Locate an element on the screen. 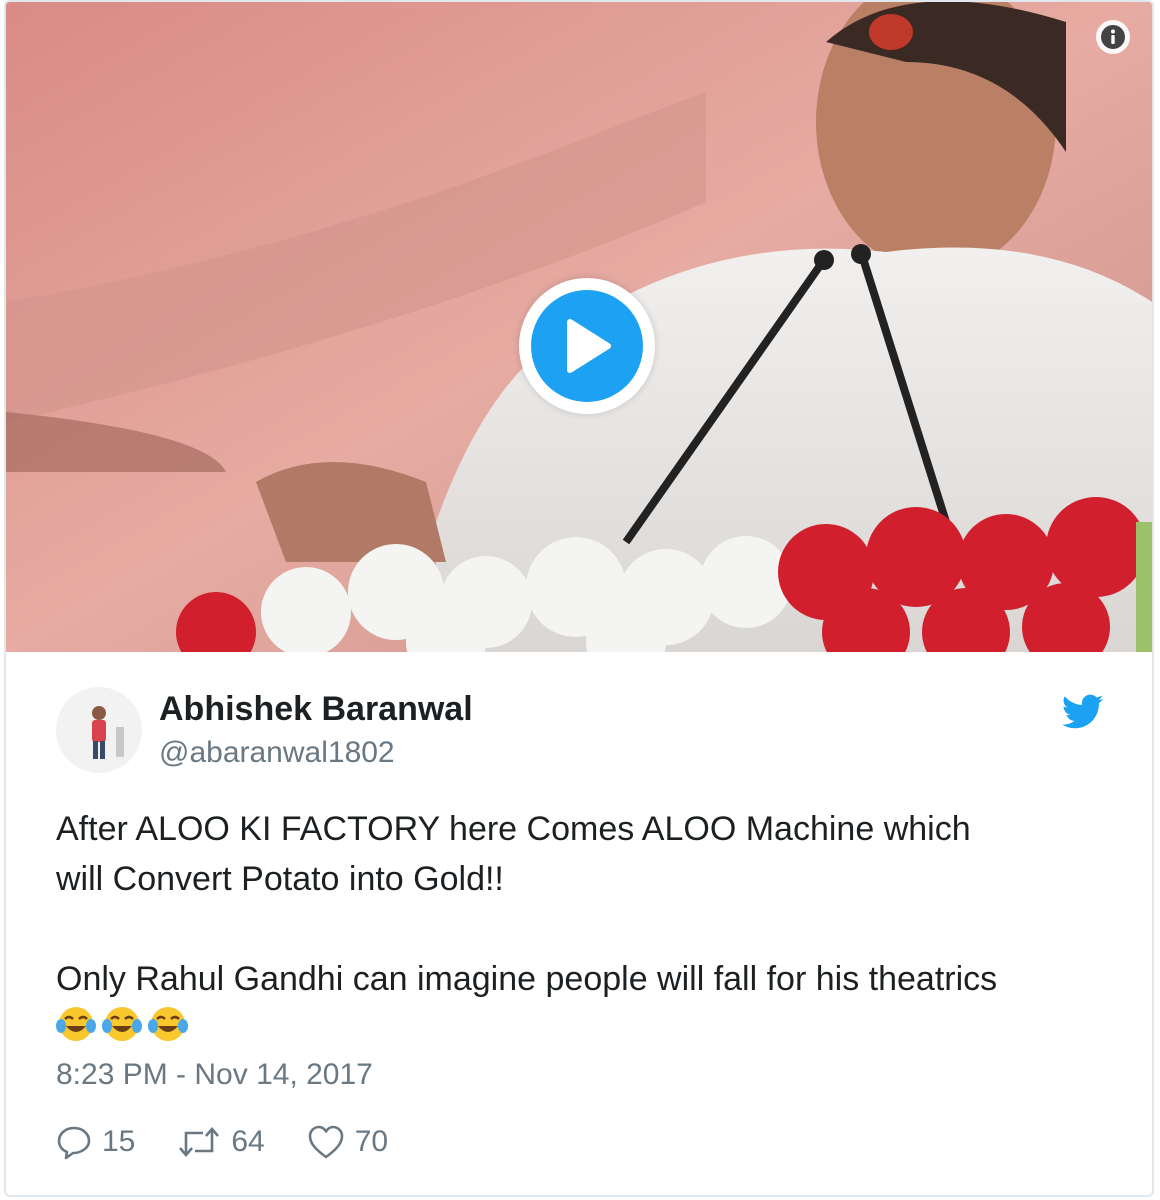  avatar is located at coordinates (99, 730).